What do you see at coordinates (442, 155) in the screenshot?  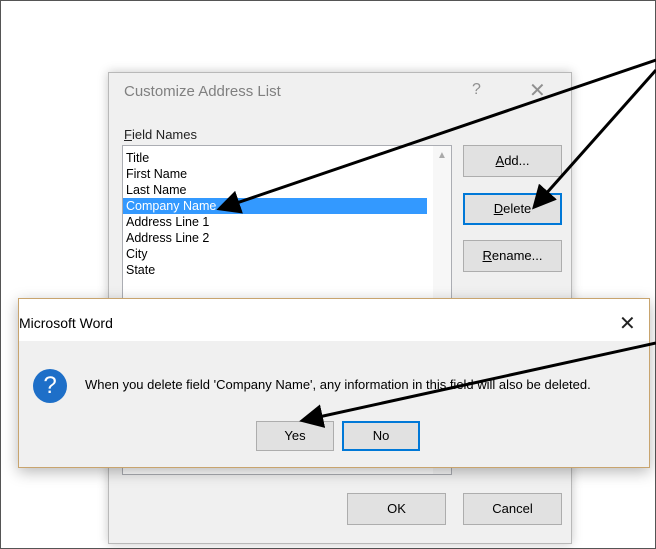 I see `scroll-up-icon: ▲` at bounding box center [442, 155].